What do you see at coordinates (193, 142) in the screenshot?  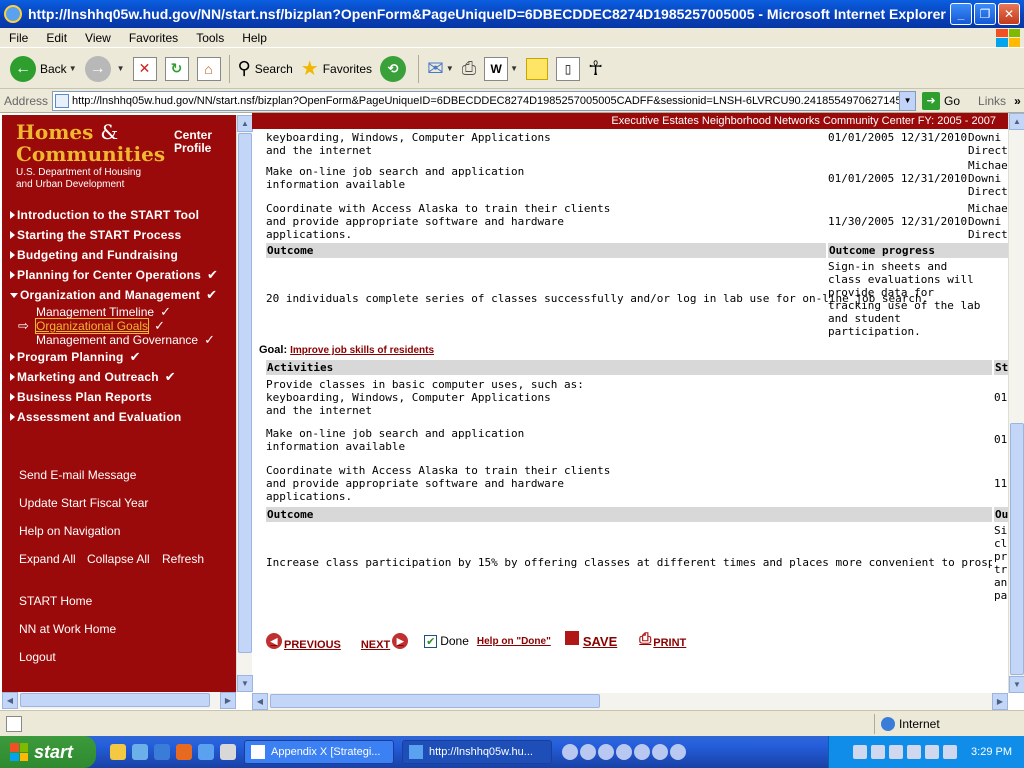 I see `center-profile-link: Center Profile` at bounding box center [193, 142].